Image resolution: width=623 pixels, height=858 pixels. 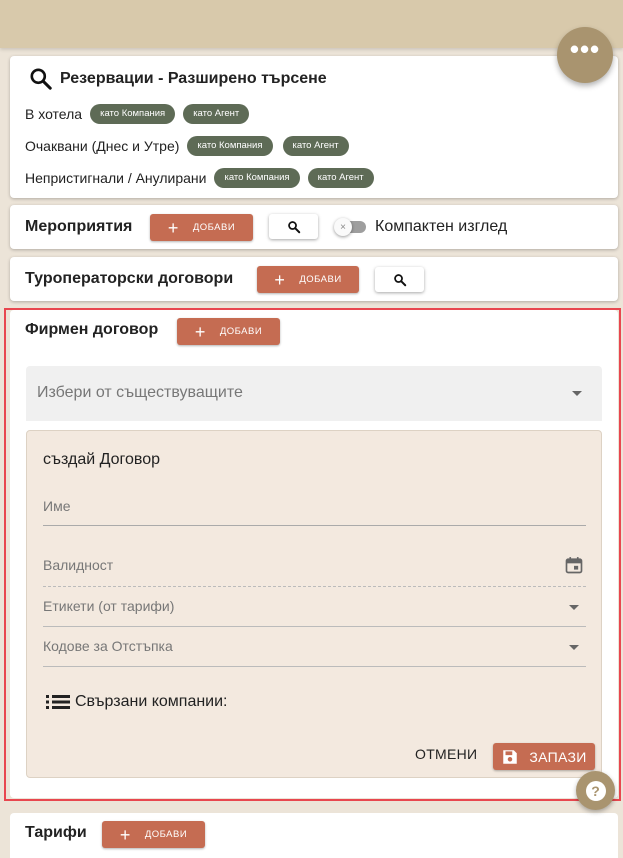 I want to click on tariffs-card: Тарифи + ДОБАВИ, so click(x=314, y=835).